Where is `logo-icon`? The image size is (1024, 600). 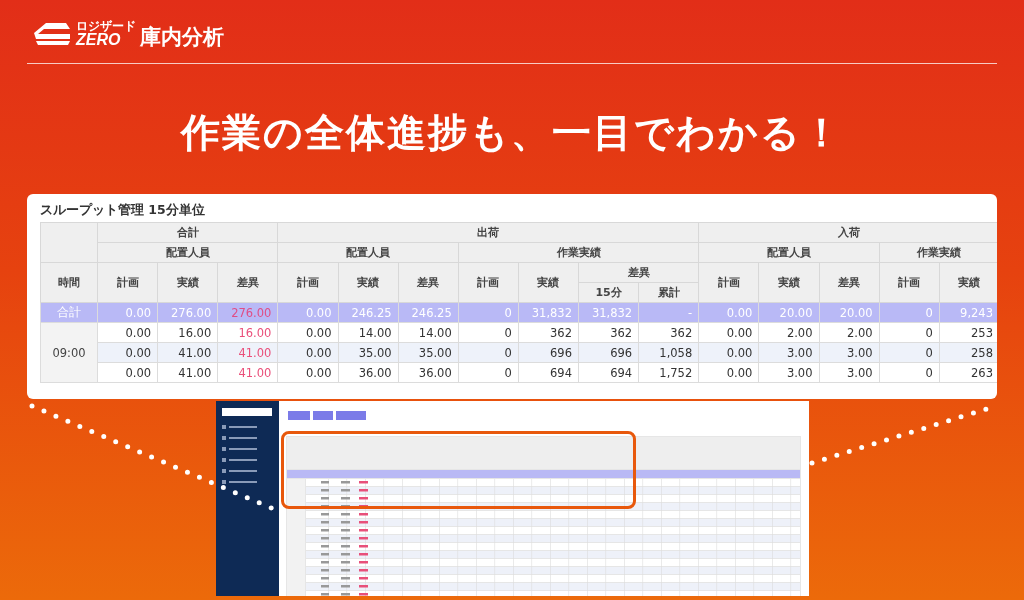
logo-icon is located at coordinates (52, 33).